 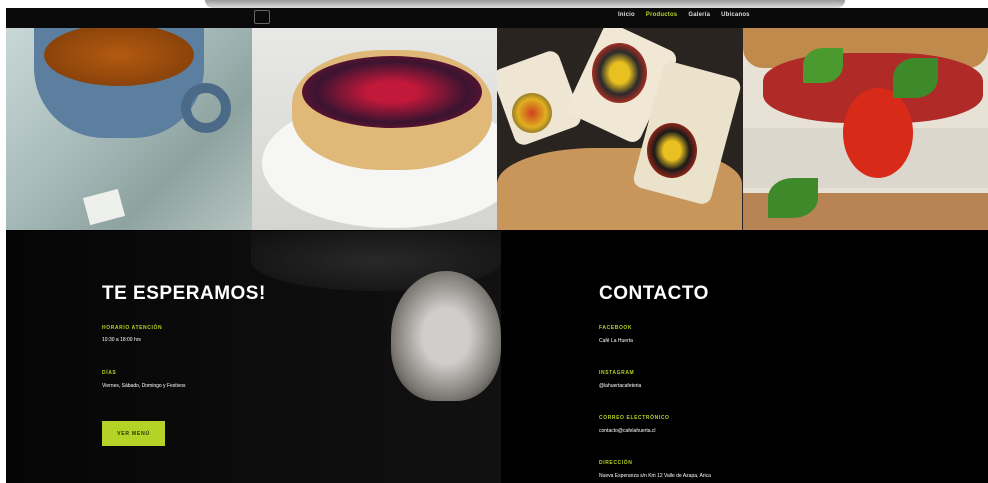 I want to click on days-label: DÍAS, so click(x=109, y=373).